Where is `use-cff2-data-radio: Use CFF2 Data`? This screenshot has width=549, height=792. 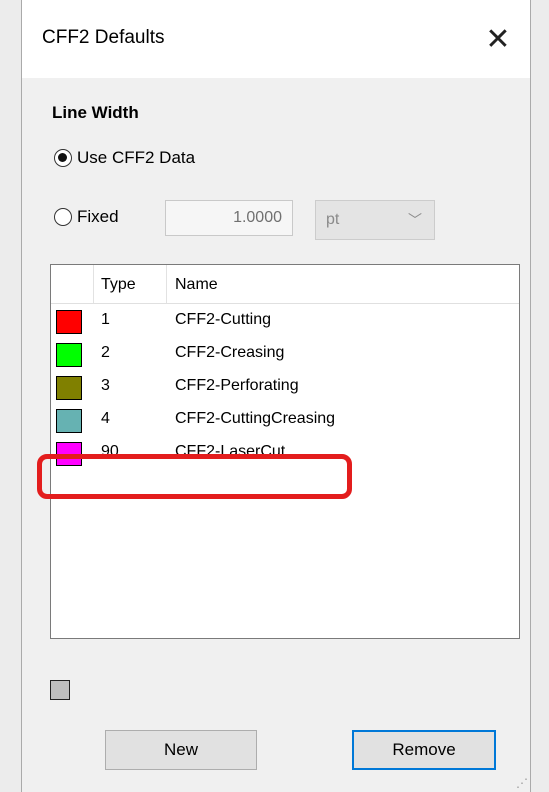 use-cff2-data-radio: Use CFF2 Data is located at coordinates (124, 158).